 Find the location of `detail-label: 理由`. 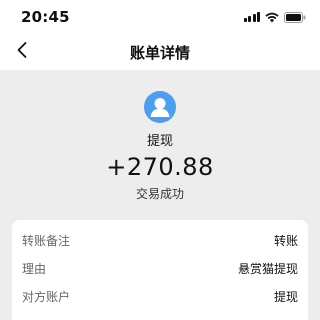

detail-label: 理由 is located at coordinates (34, 269).